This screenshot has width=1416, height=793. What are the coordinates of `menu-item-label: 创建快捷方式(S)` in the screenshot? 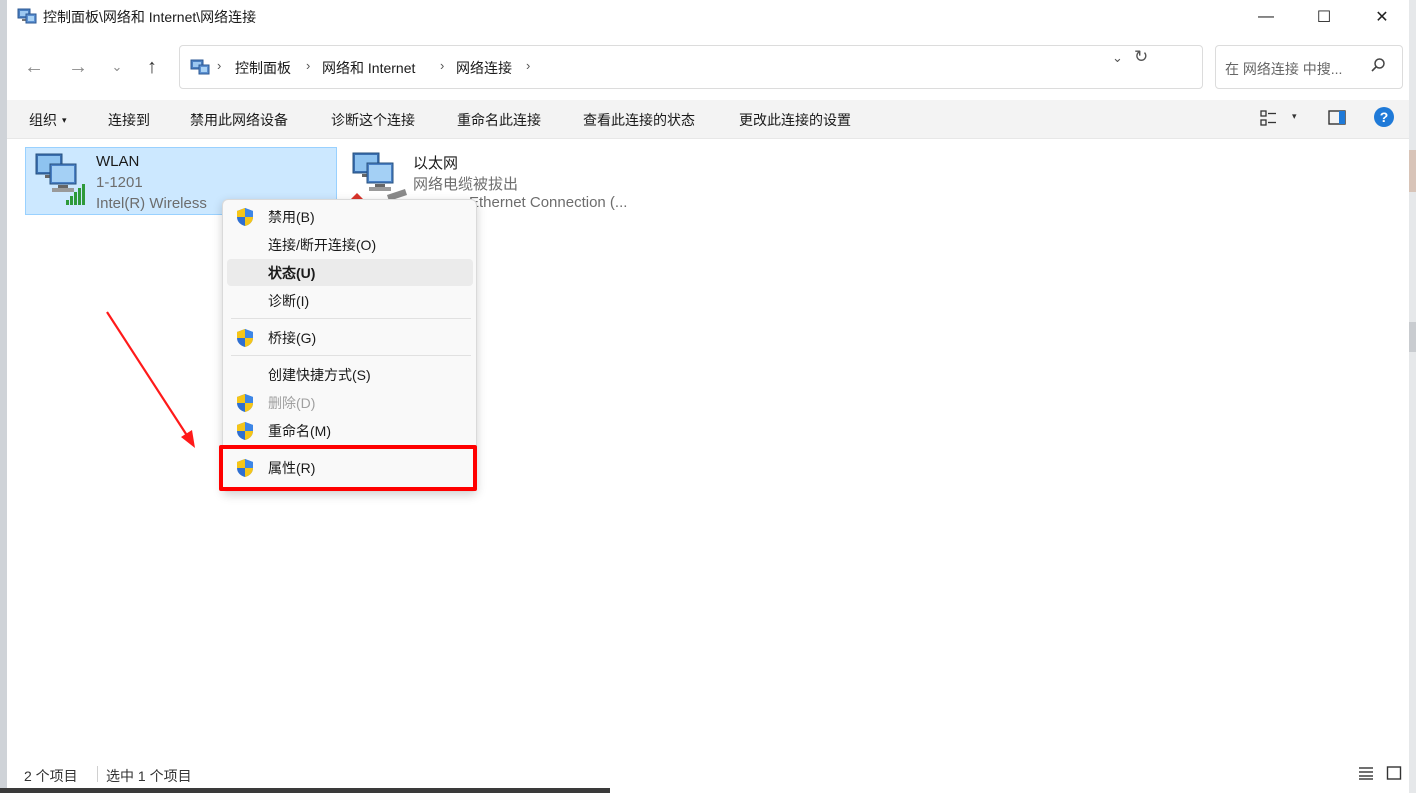 It's located at (319, 375).